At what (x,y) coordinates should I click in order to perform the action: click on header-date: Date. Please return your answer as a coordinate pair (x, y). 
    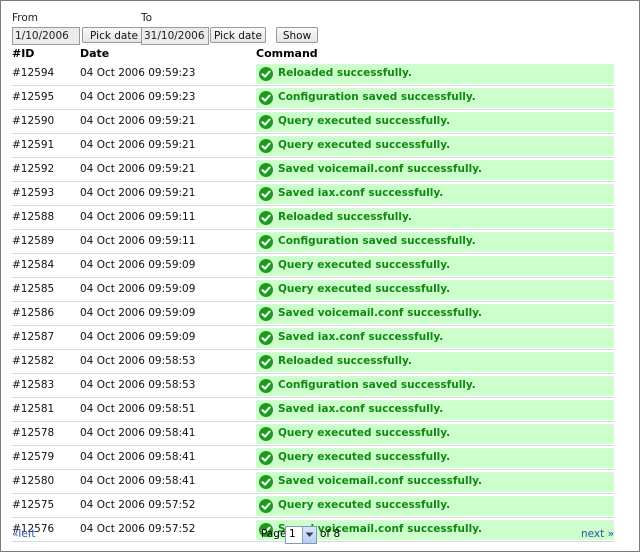
    Looking at the image, I should click on (95, 53).